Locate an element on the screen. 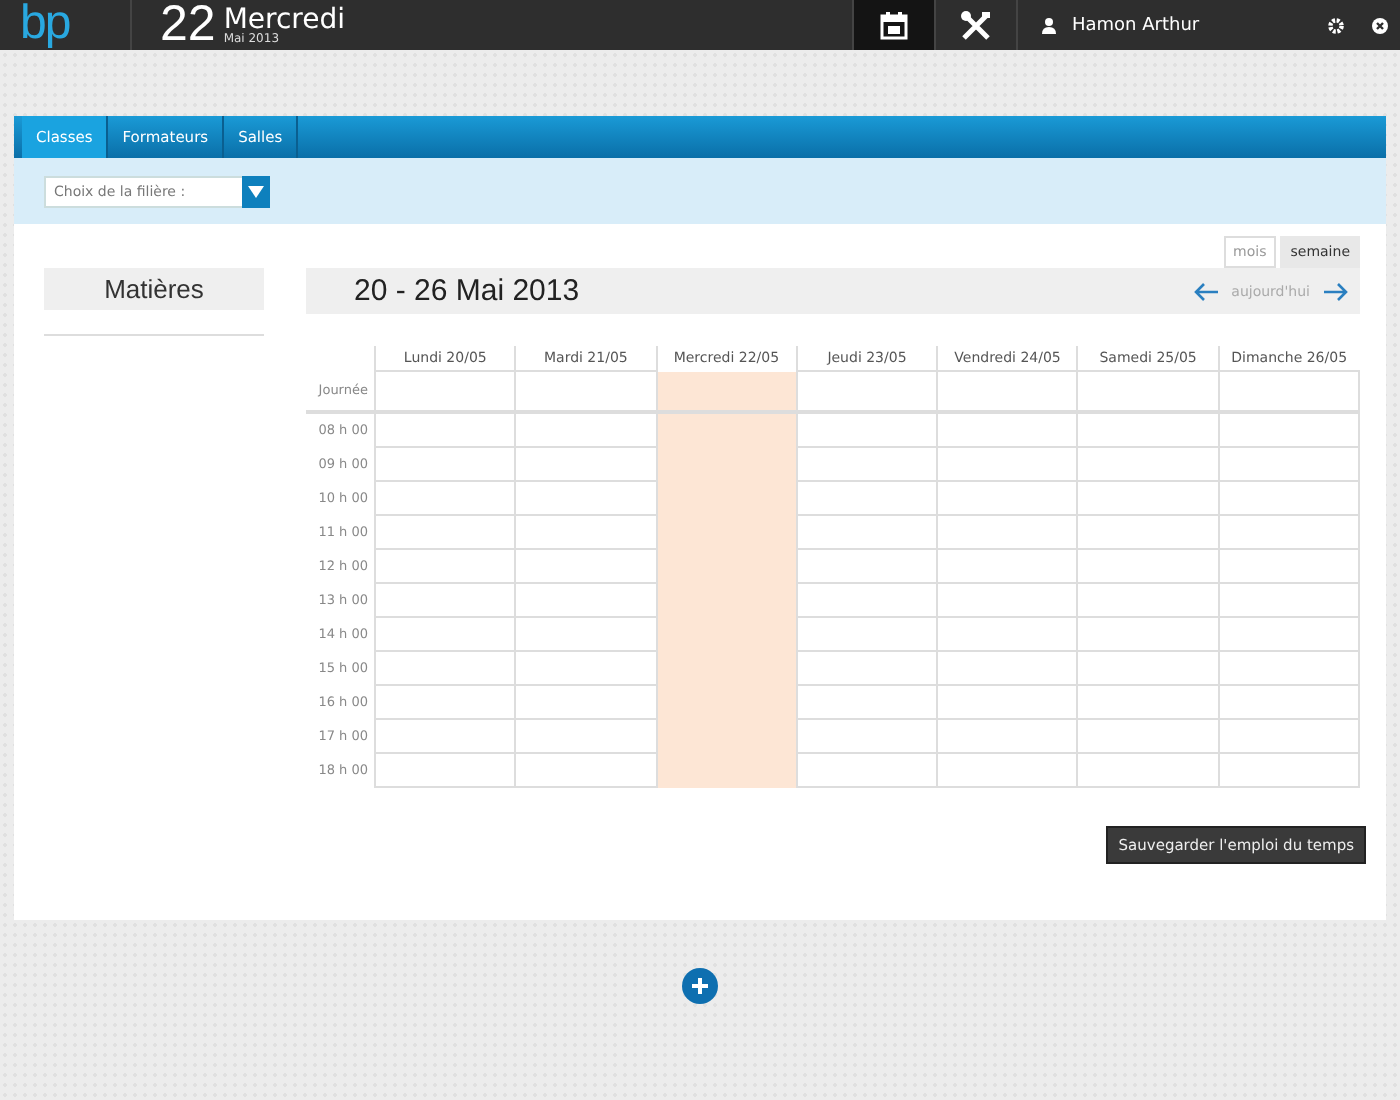 The width and height of the screenshot is (1400, 1100). close-button is located at coordinates (1380, 25).